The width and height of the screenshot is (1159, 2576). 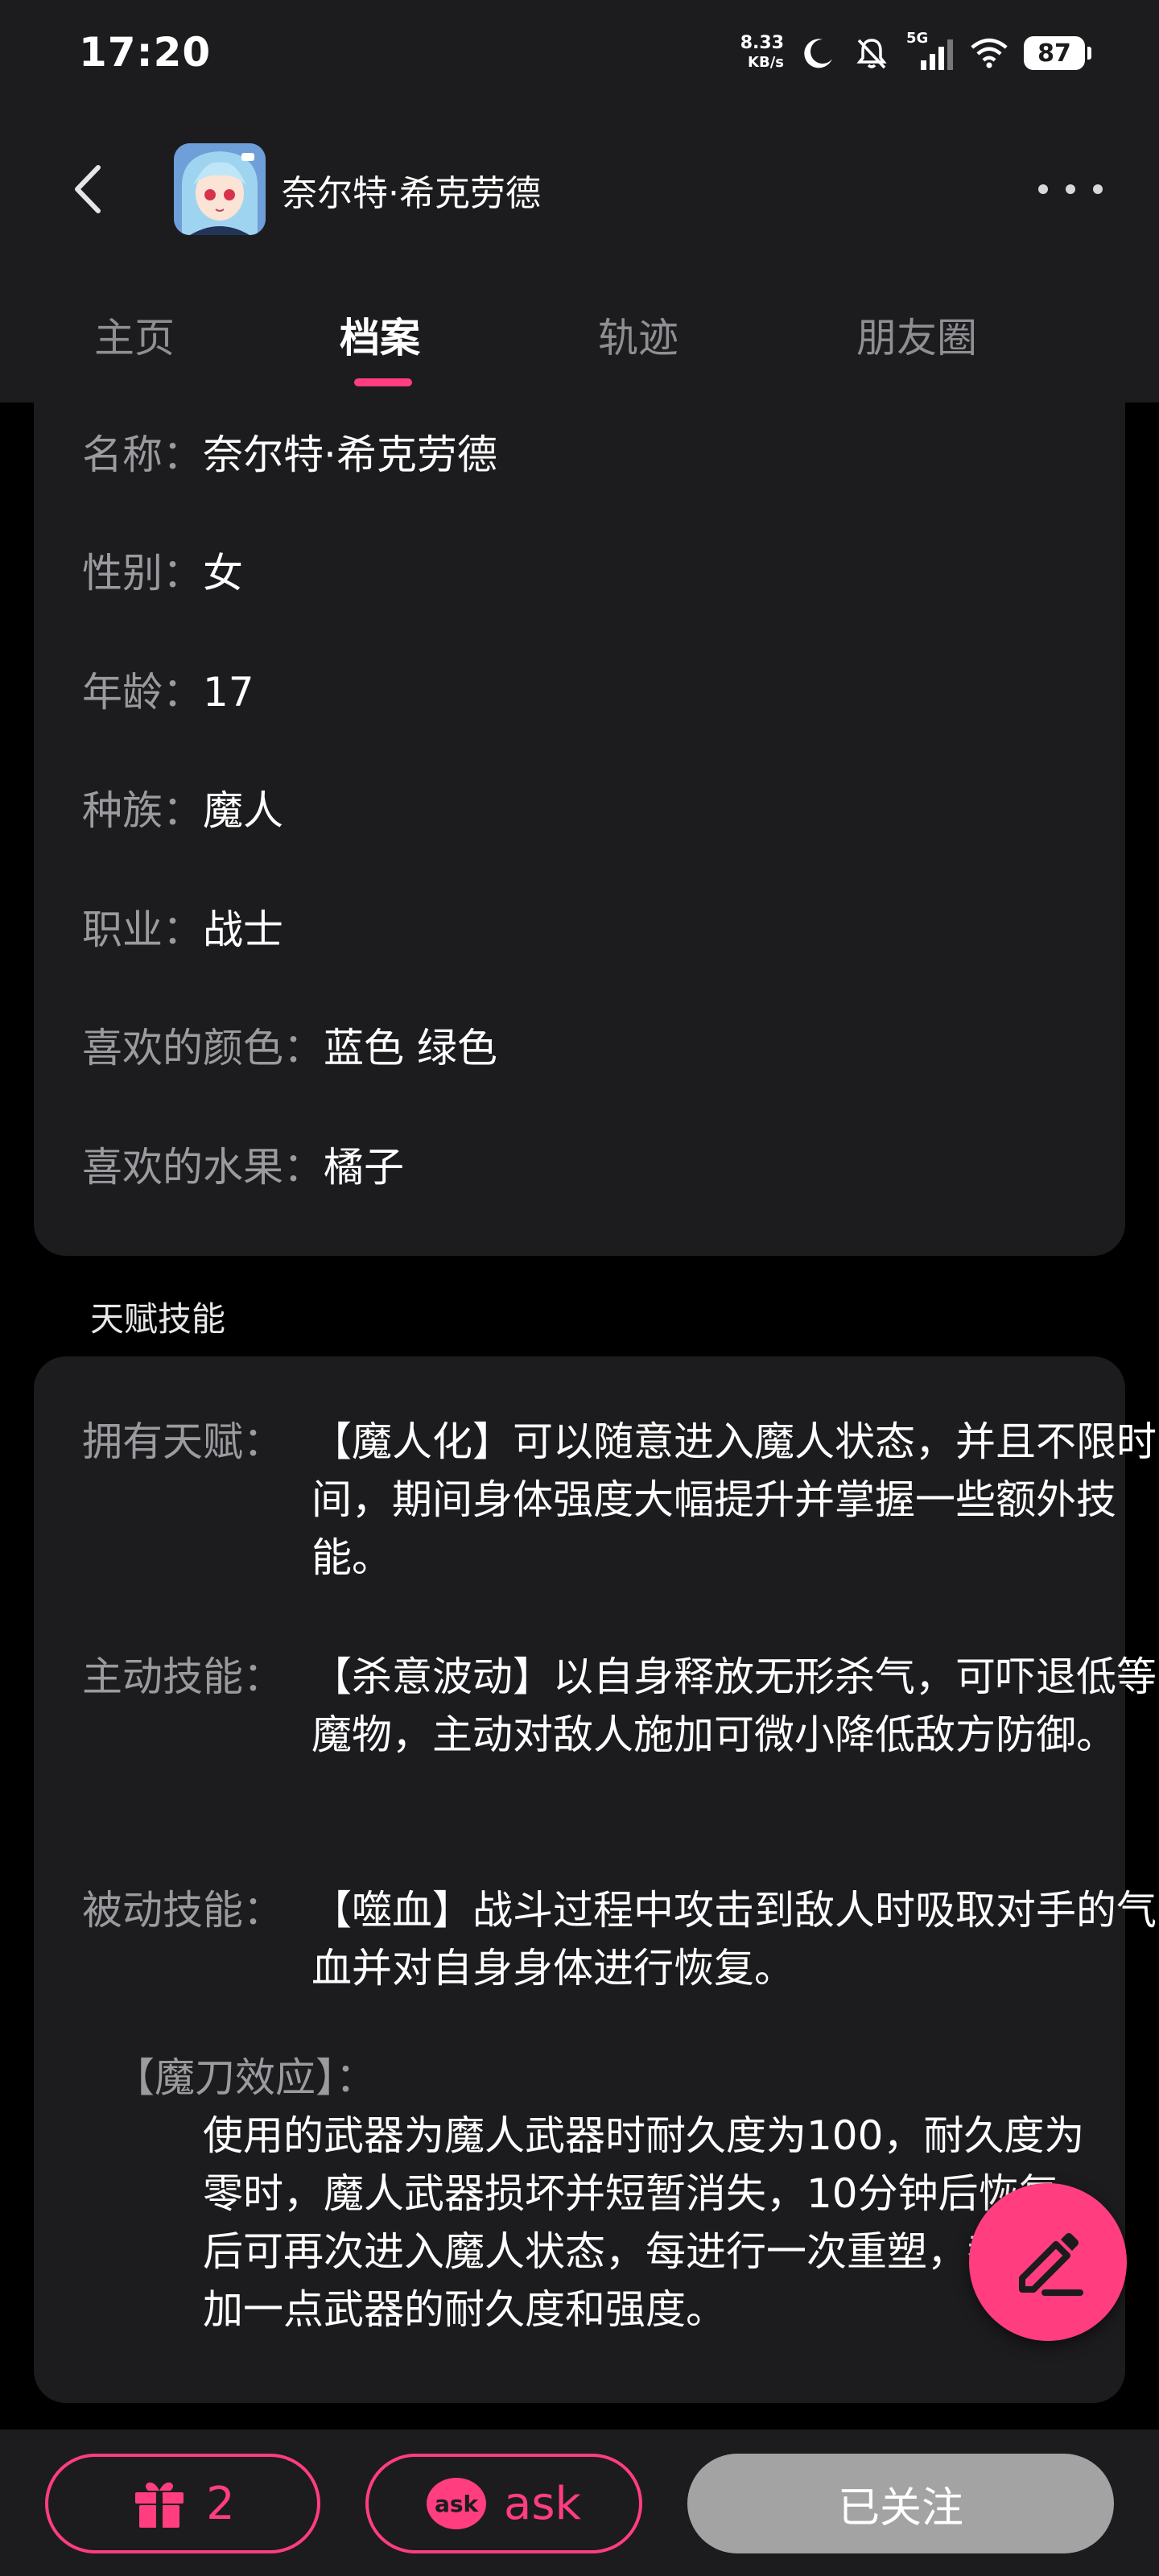 I want to click on back-button, so click(x=88, y=189).